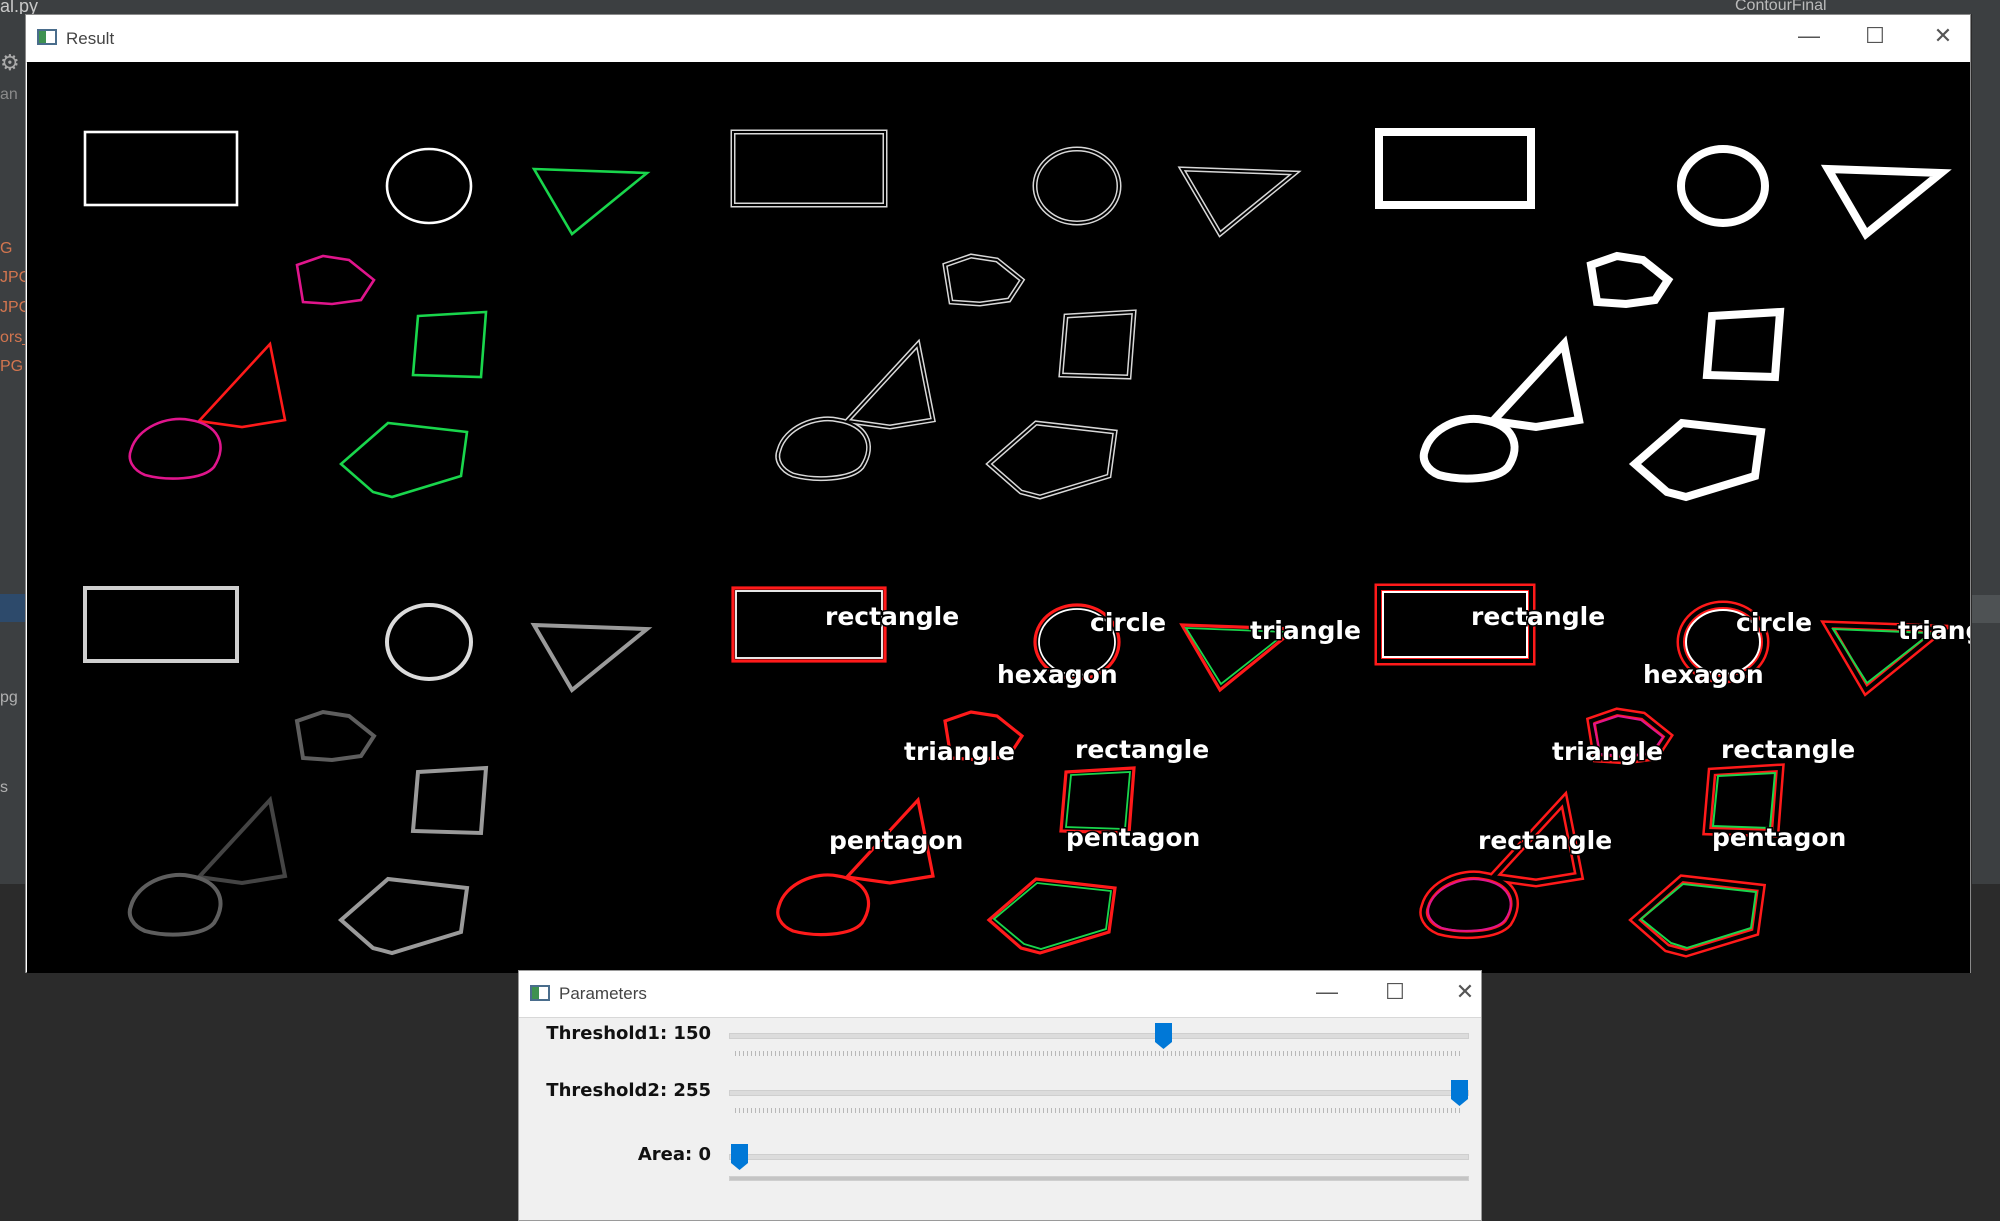  I want to click on result-titlebar: Result — ☐ ✕, so click(998, 39).